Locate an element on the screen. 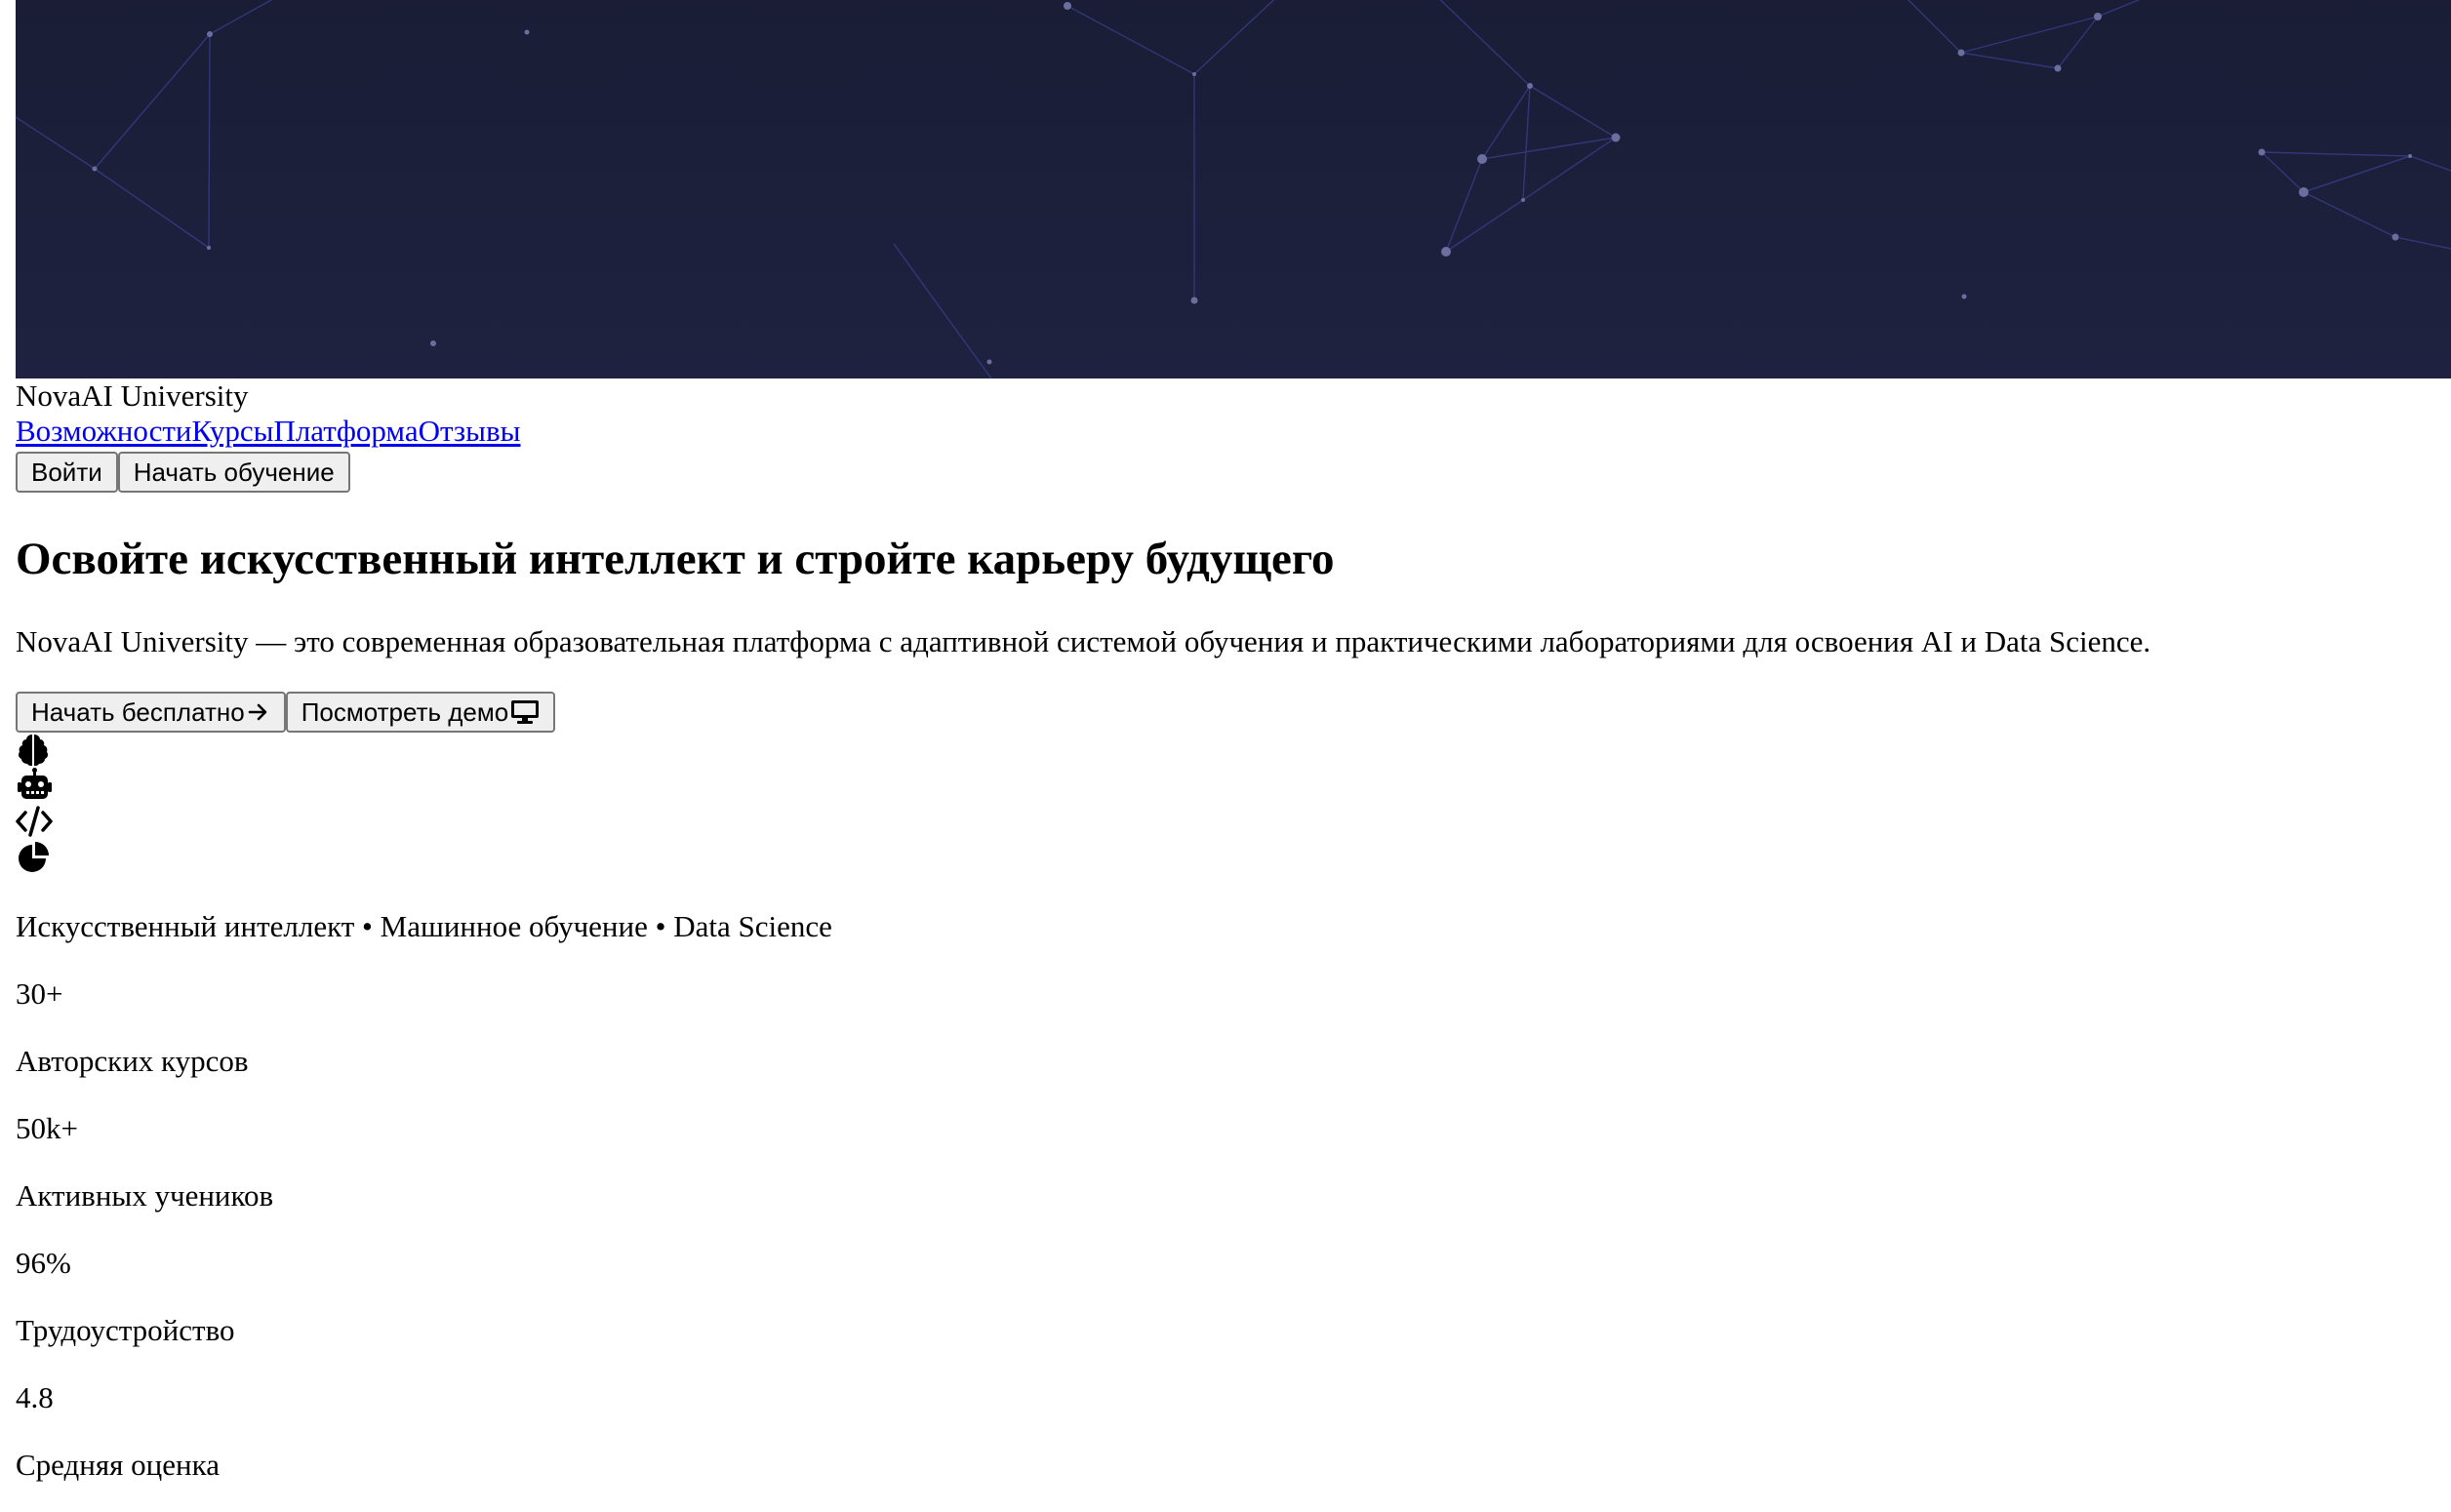 The width and height of the screenshot is (2451, 1512). watch-demo-button: Посмотреть демо is located at coordinates (420, 712).